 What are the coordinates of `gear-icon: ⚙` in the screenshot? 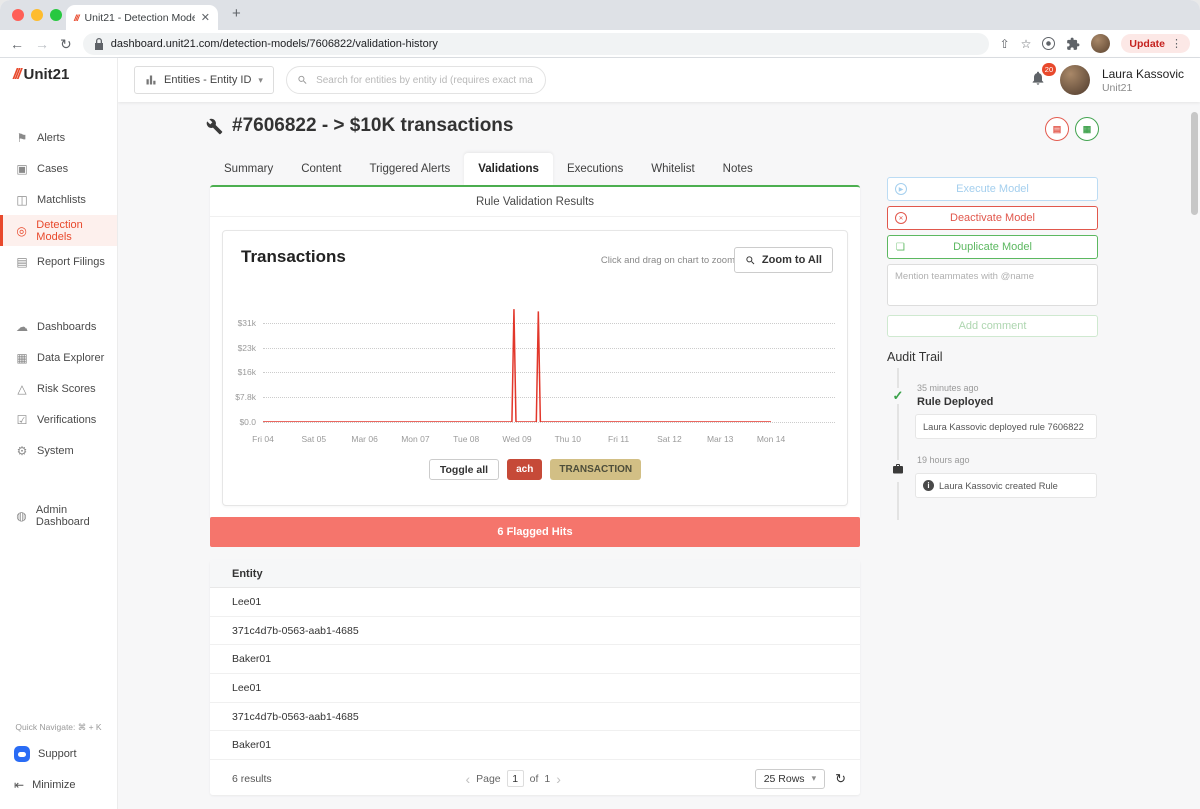 It's located at (22, 450).